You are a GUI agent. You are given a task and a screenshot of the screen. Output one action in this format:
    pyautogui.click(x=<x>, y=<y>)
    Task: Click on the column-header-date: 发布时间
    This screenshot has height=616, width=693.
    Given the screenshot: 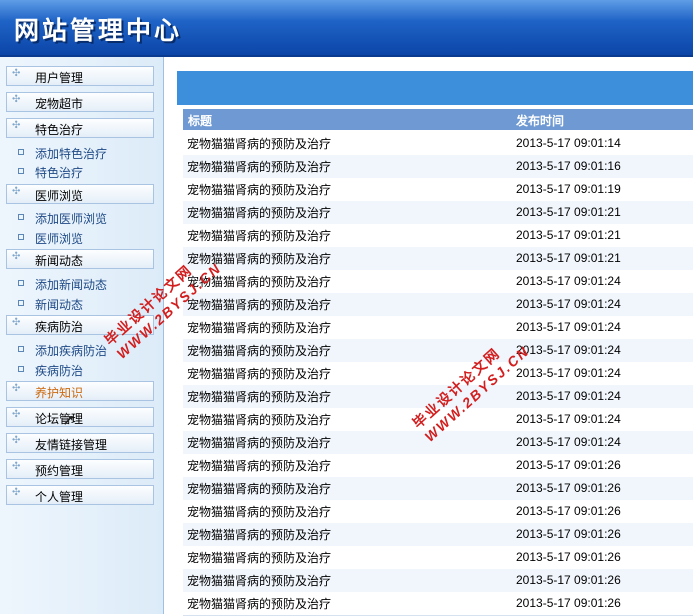 What is the action you would take?
    pyautogui.click(x=540, y=121)
    